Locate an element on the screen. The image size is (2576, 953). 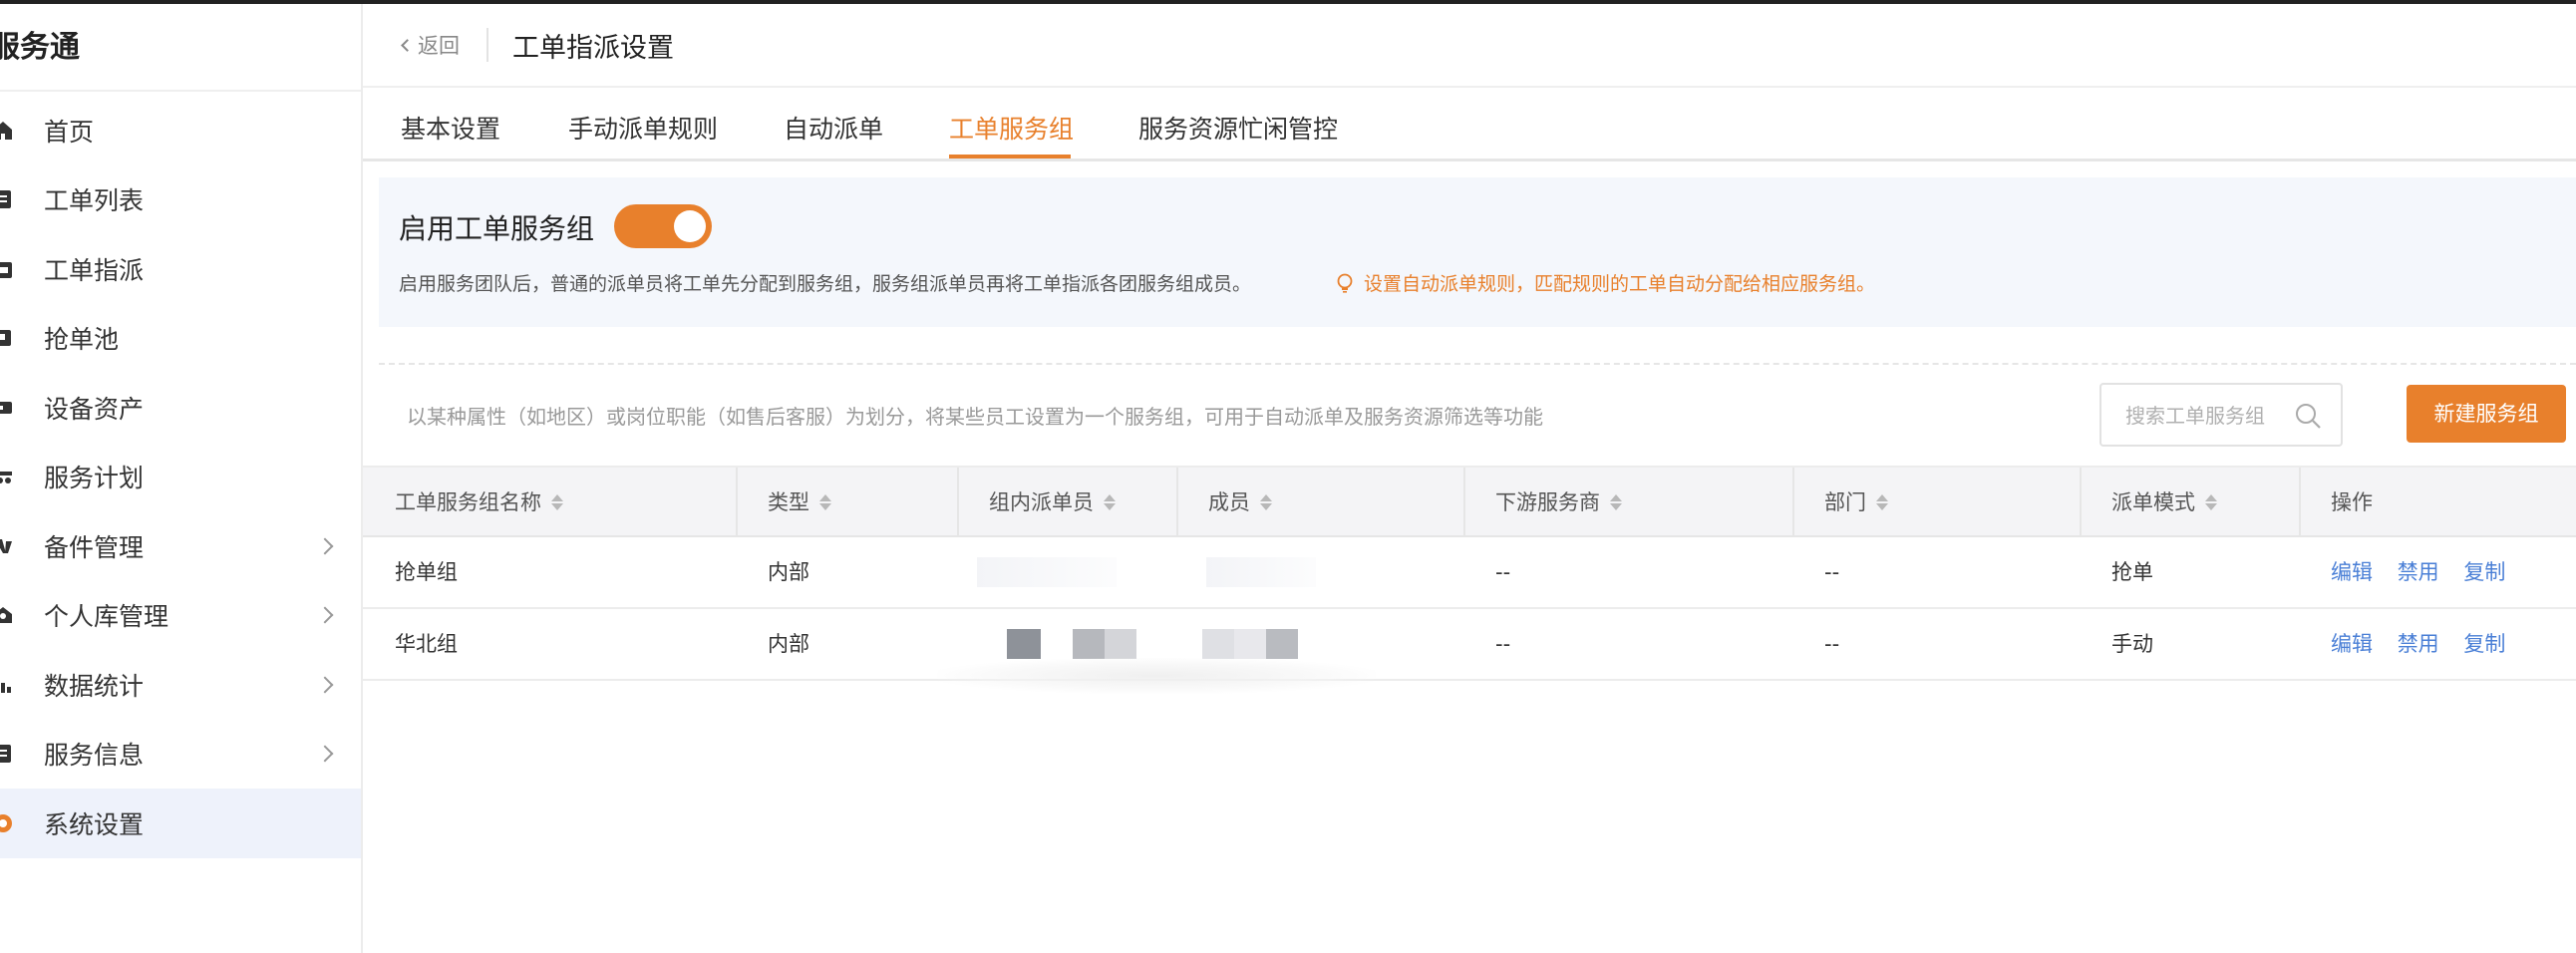
sidebar-item-label: 服务信息 is located at coordinates (94, 756).